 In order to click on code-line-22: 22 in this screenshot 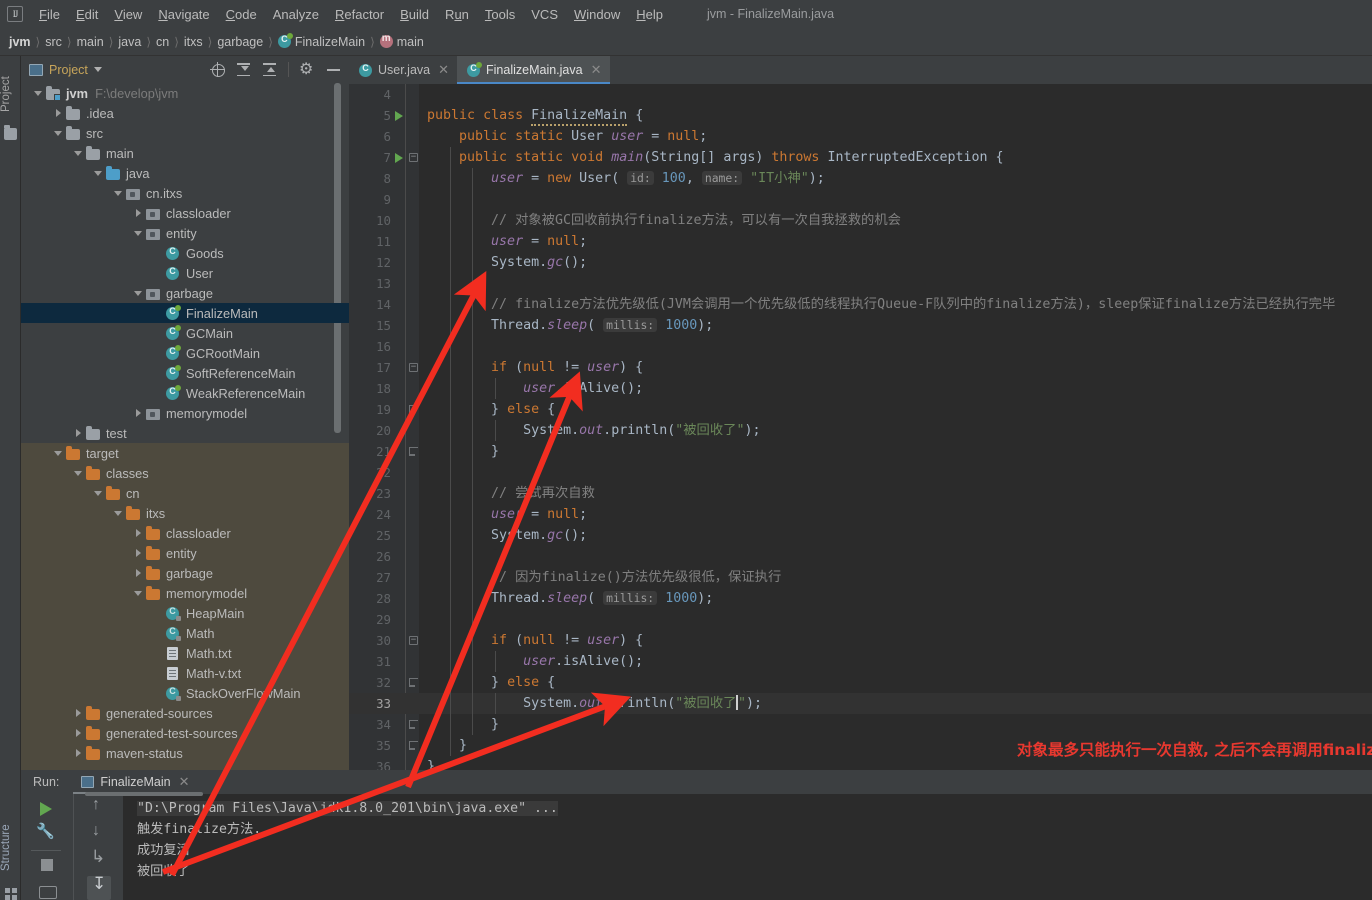, I will do `click(860, 472)`.